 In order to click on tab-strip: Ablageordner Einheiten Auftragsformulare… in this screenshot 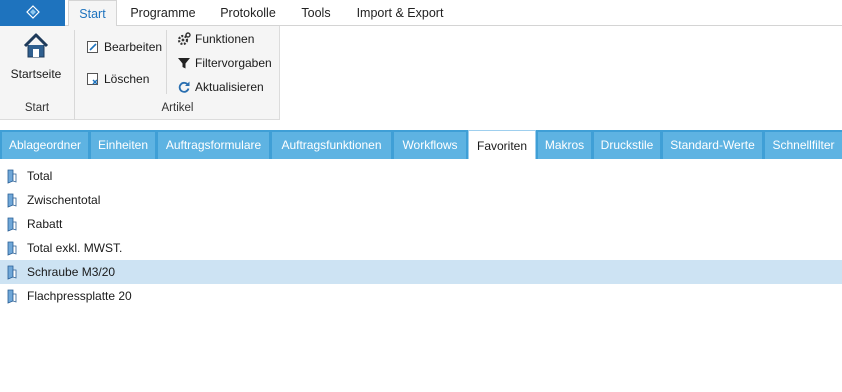, I will do `click(421, 144)`.